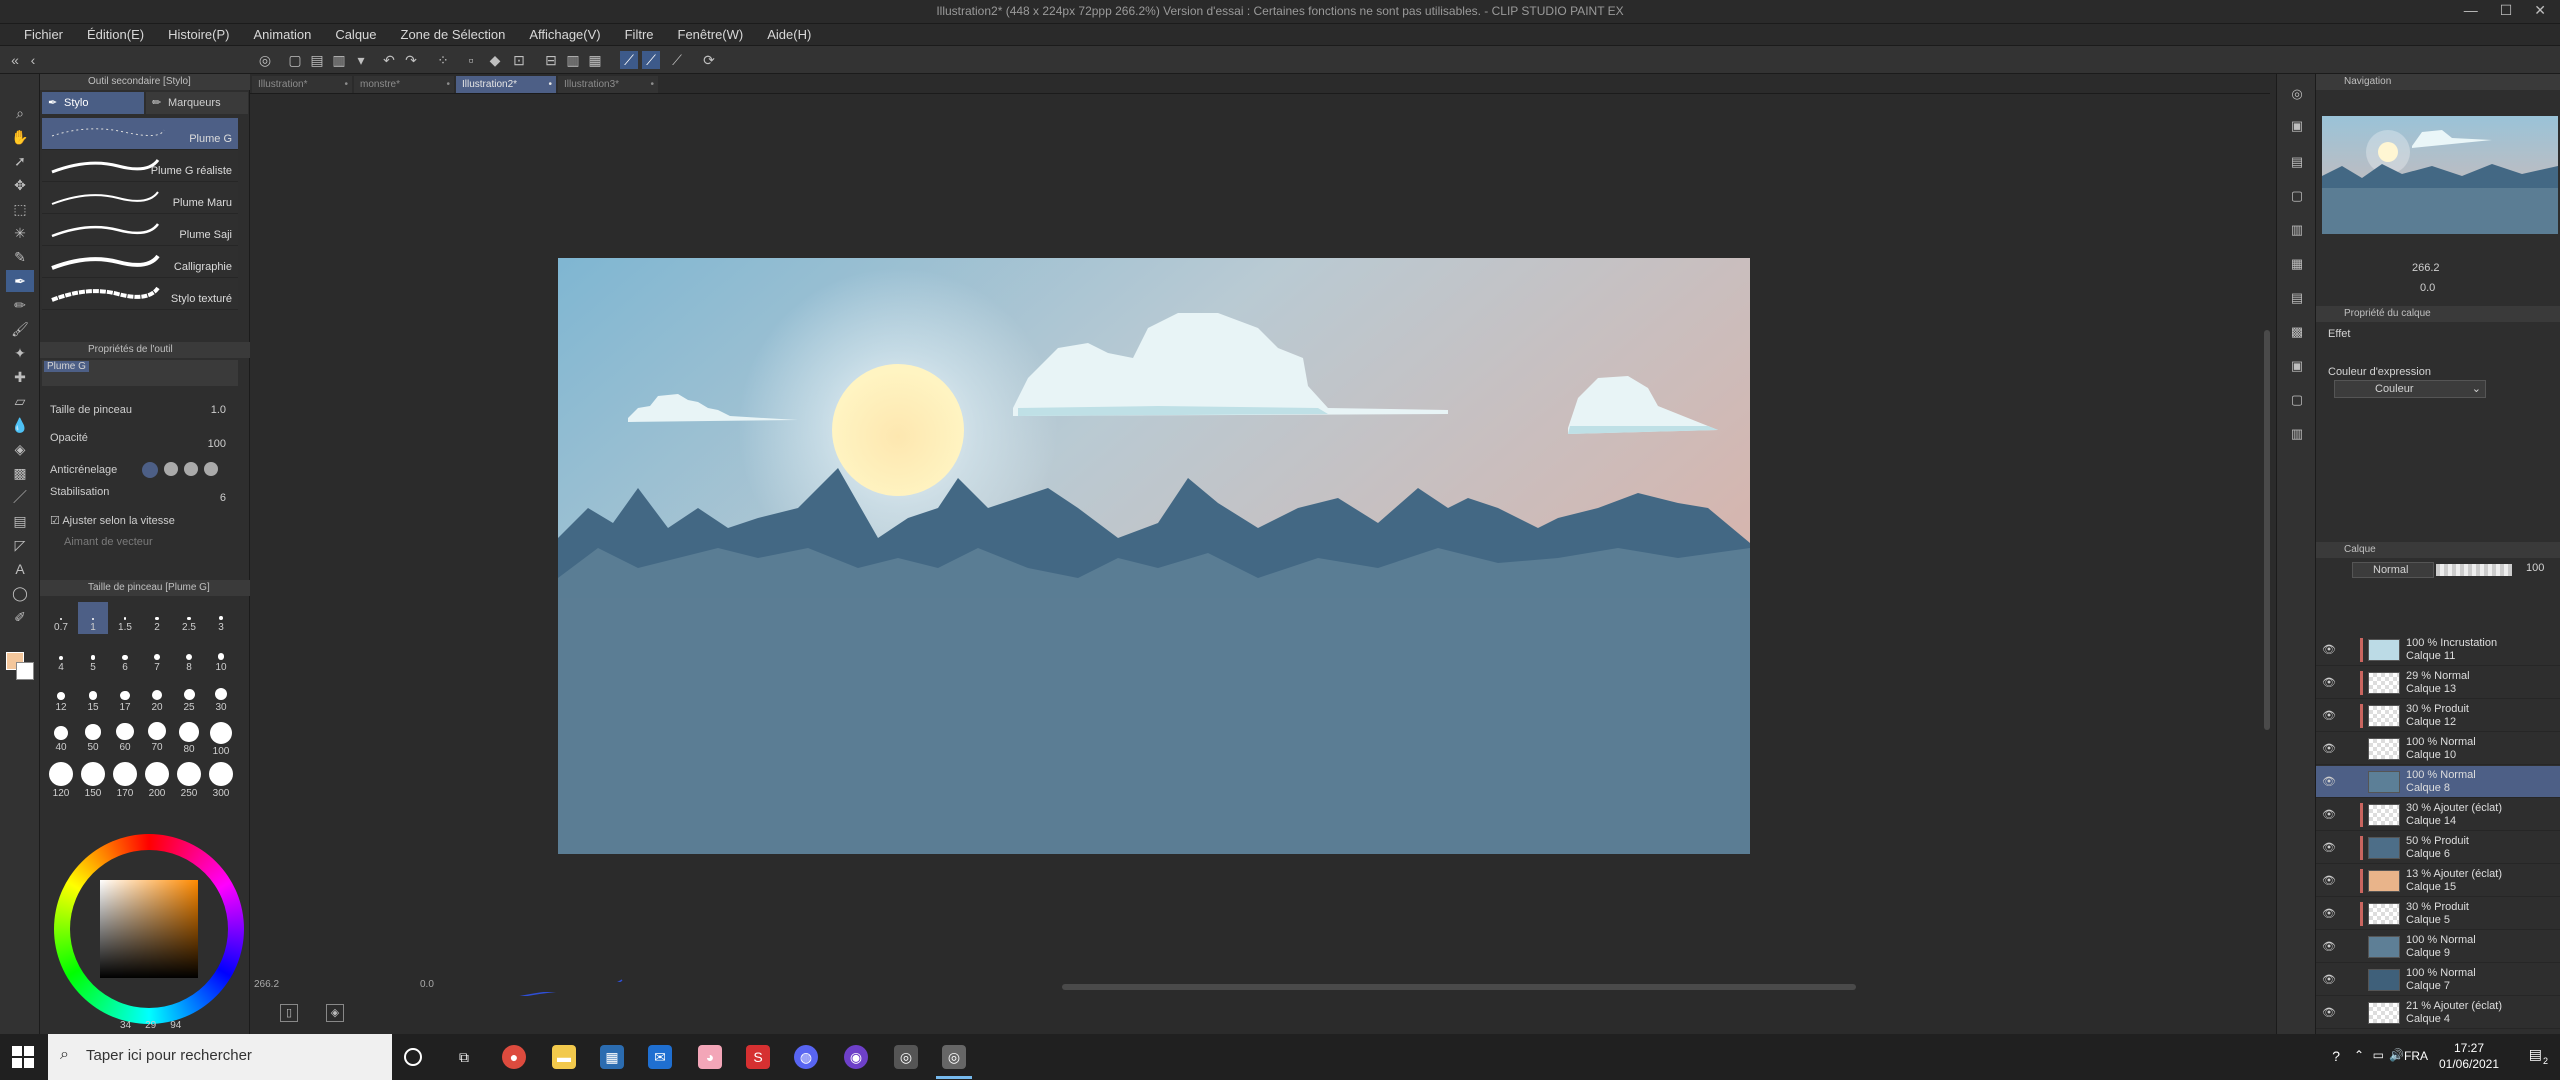 The height and width of the screenshot is (1080, 2560). Describe the element at coordinates (148, 441) in the screenshot. I see `opacity-row: Opacité 100` at that location.